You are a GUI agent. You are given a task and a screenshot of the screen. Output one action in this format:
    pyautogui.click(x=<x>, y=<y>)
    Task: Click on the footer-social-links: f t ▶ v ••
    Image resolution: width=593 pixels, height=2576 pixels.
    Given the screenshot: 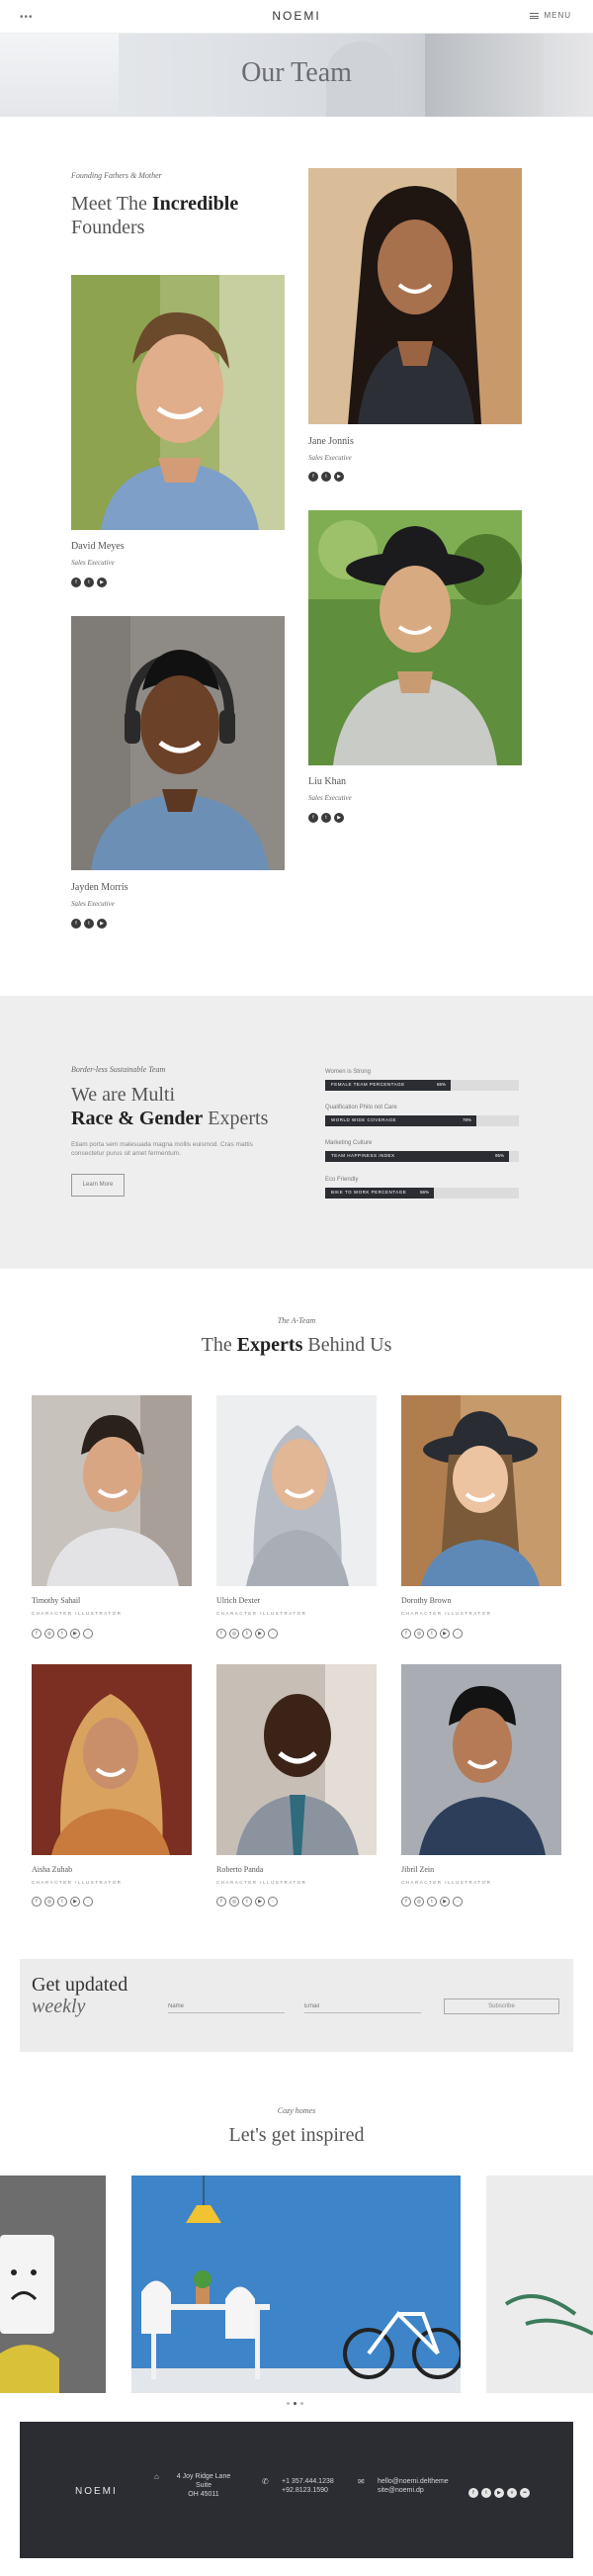 What is the action you would take?
    pyautogui.click(x=499, y=2493)
    